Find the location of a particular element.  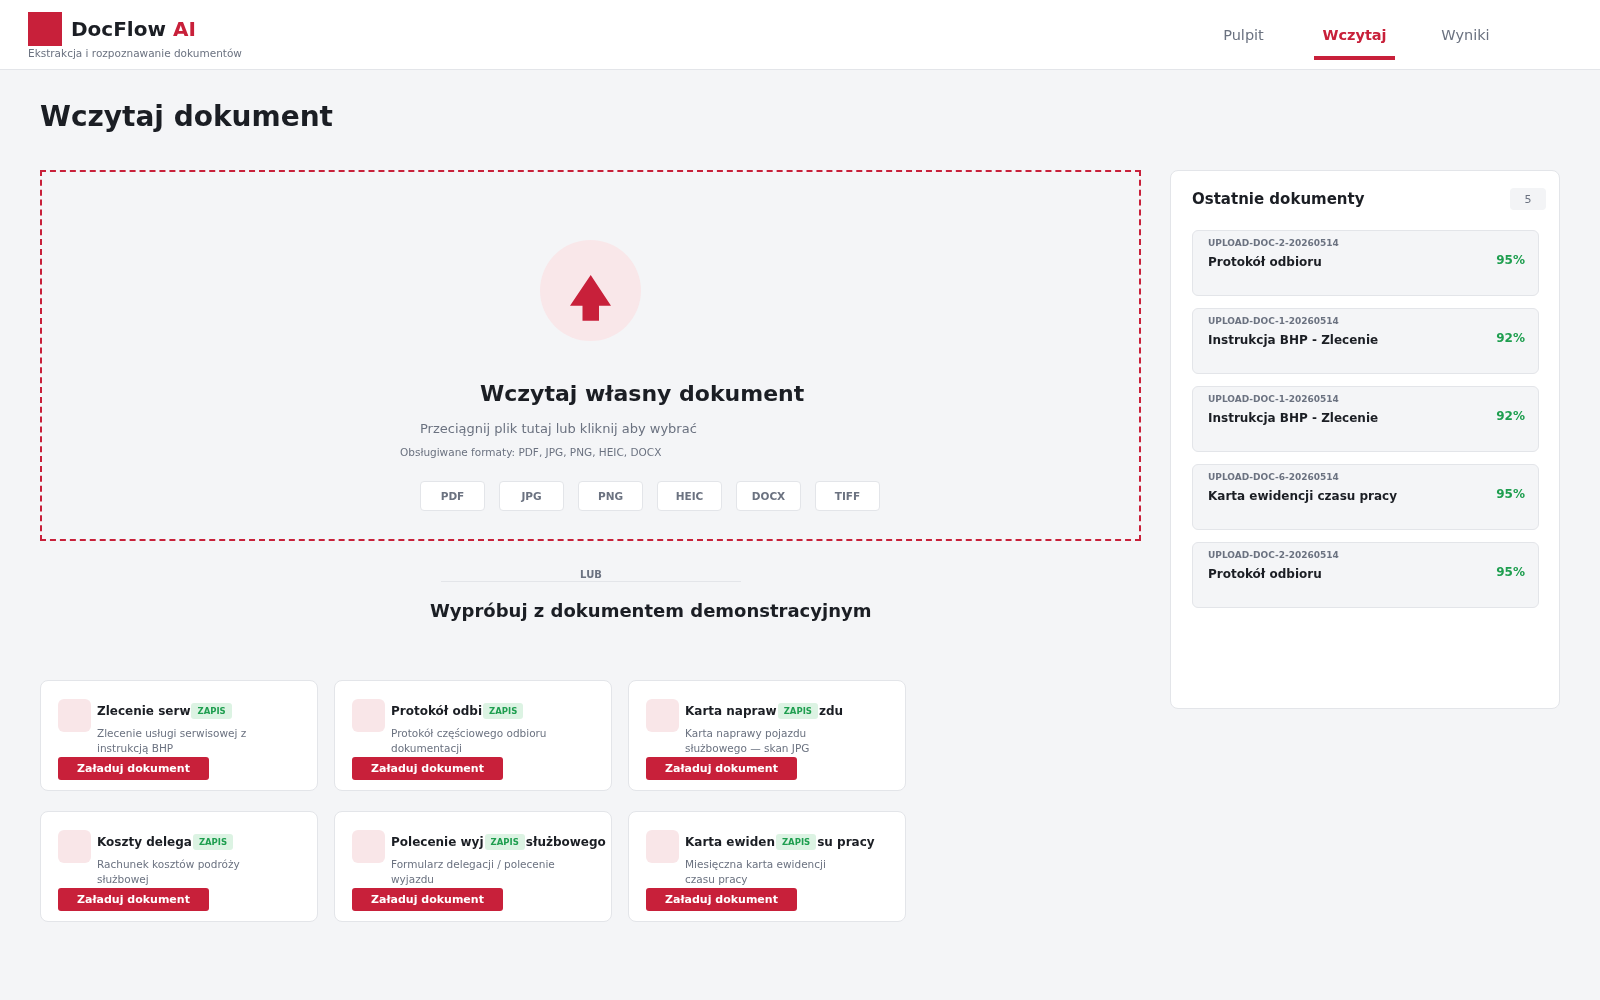

card-title: Polecenie wyj is located at coordinates (437, 842).